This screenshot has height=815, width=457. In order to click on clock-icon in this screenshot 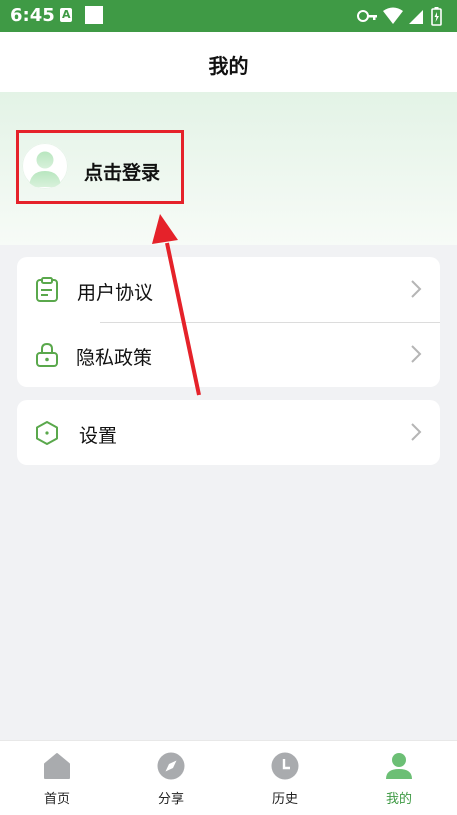, I will do `click(285, 766)`.